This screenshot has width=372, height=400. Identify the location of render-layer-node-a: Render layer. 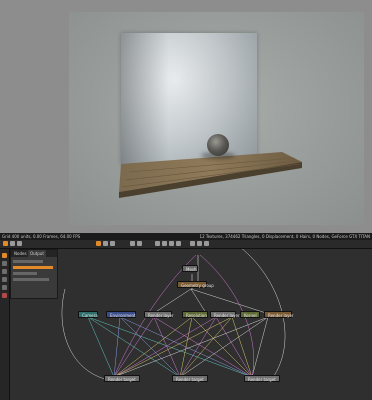
(159, 314).